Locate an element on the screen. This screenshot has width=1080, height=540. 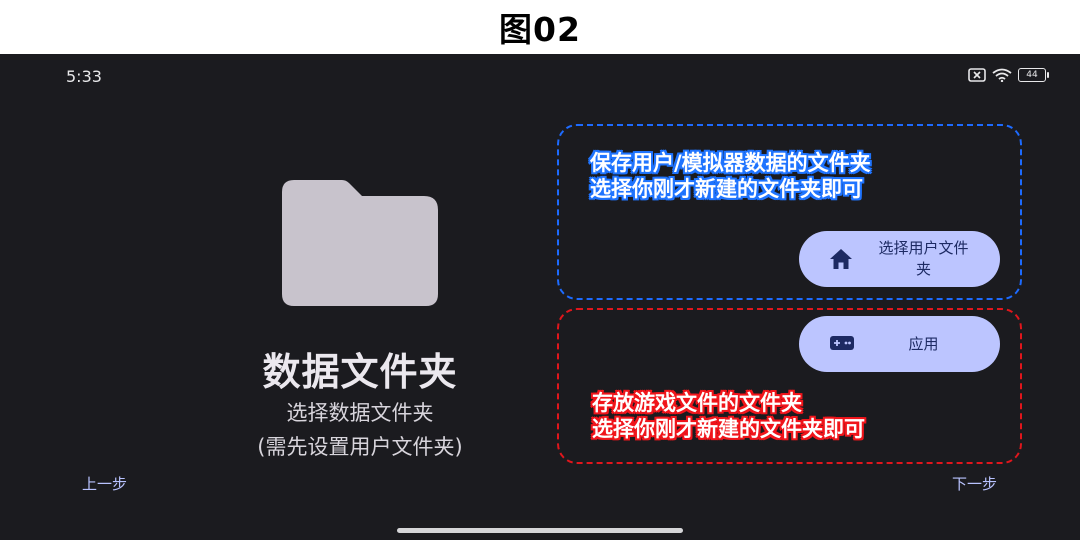
sim-off-icon is located at coordinates (977, 75).